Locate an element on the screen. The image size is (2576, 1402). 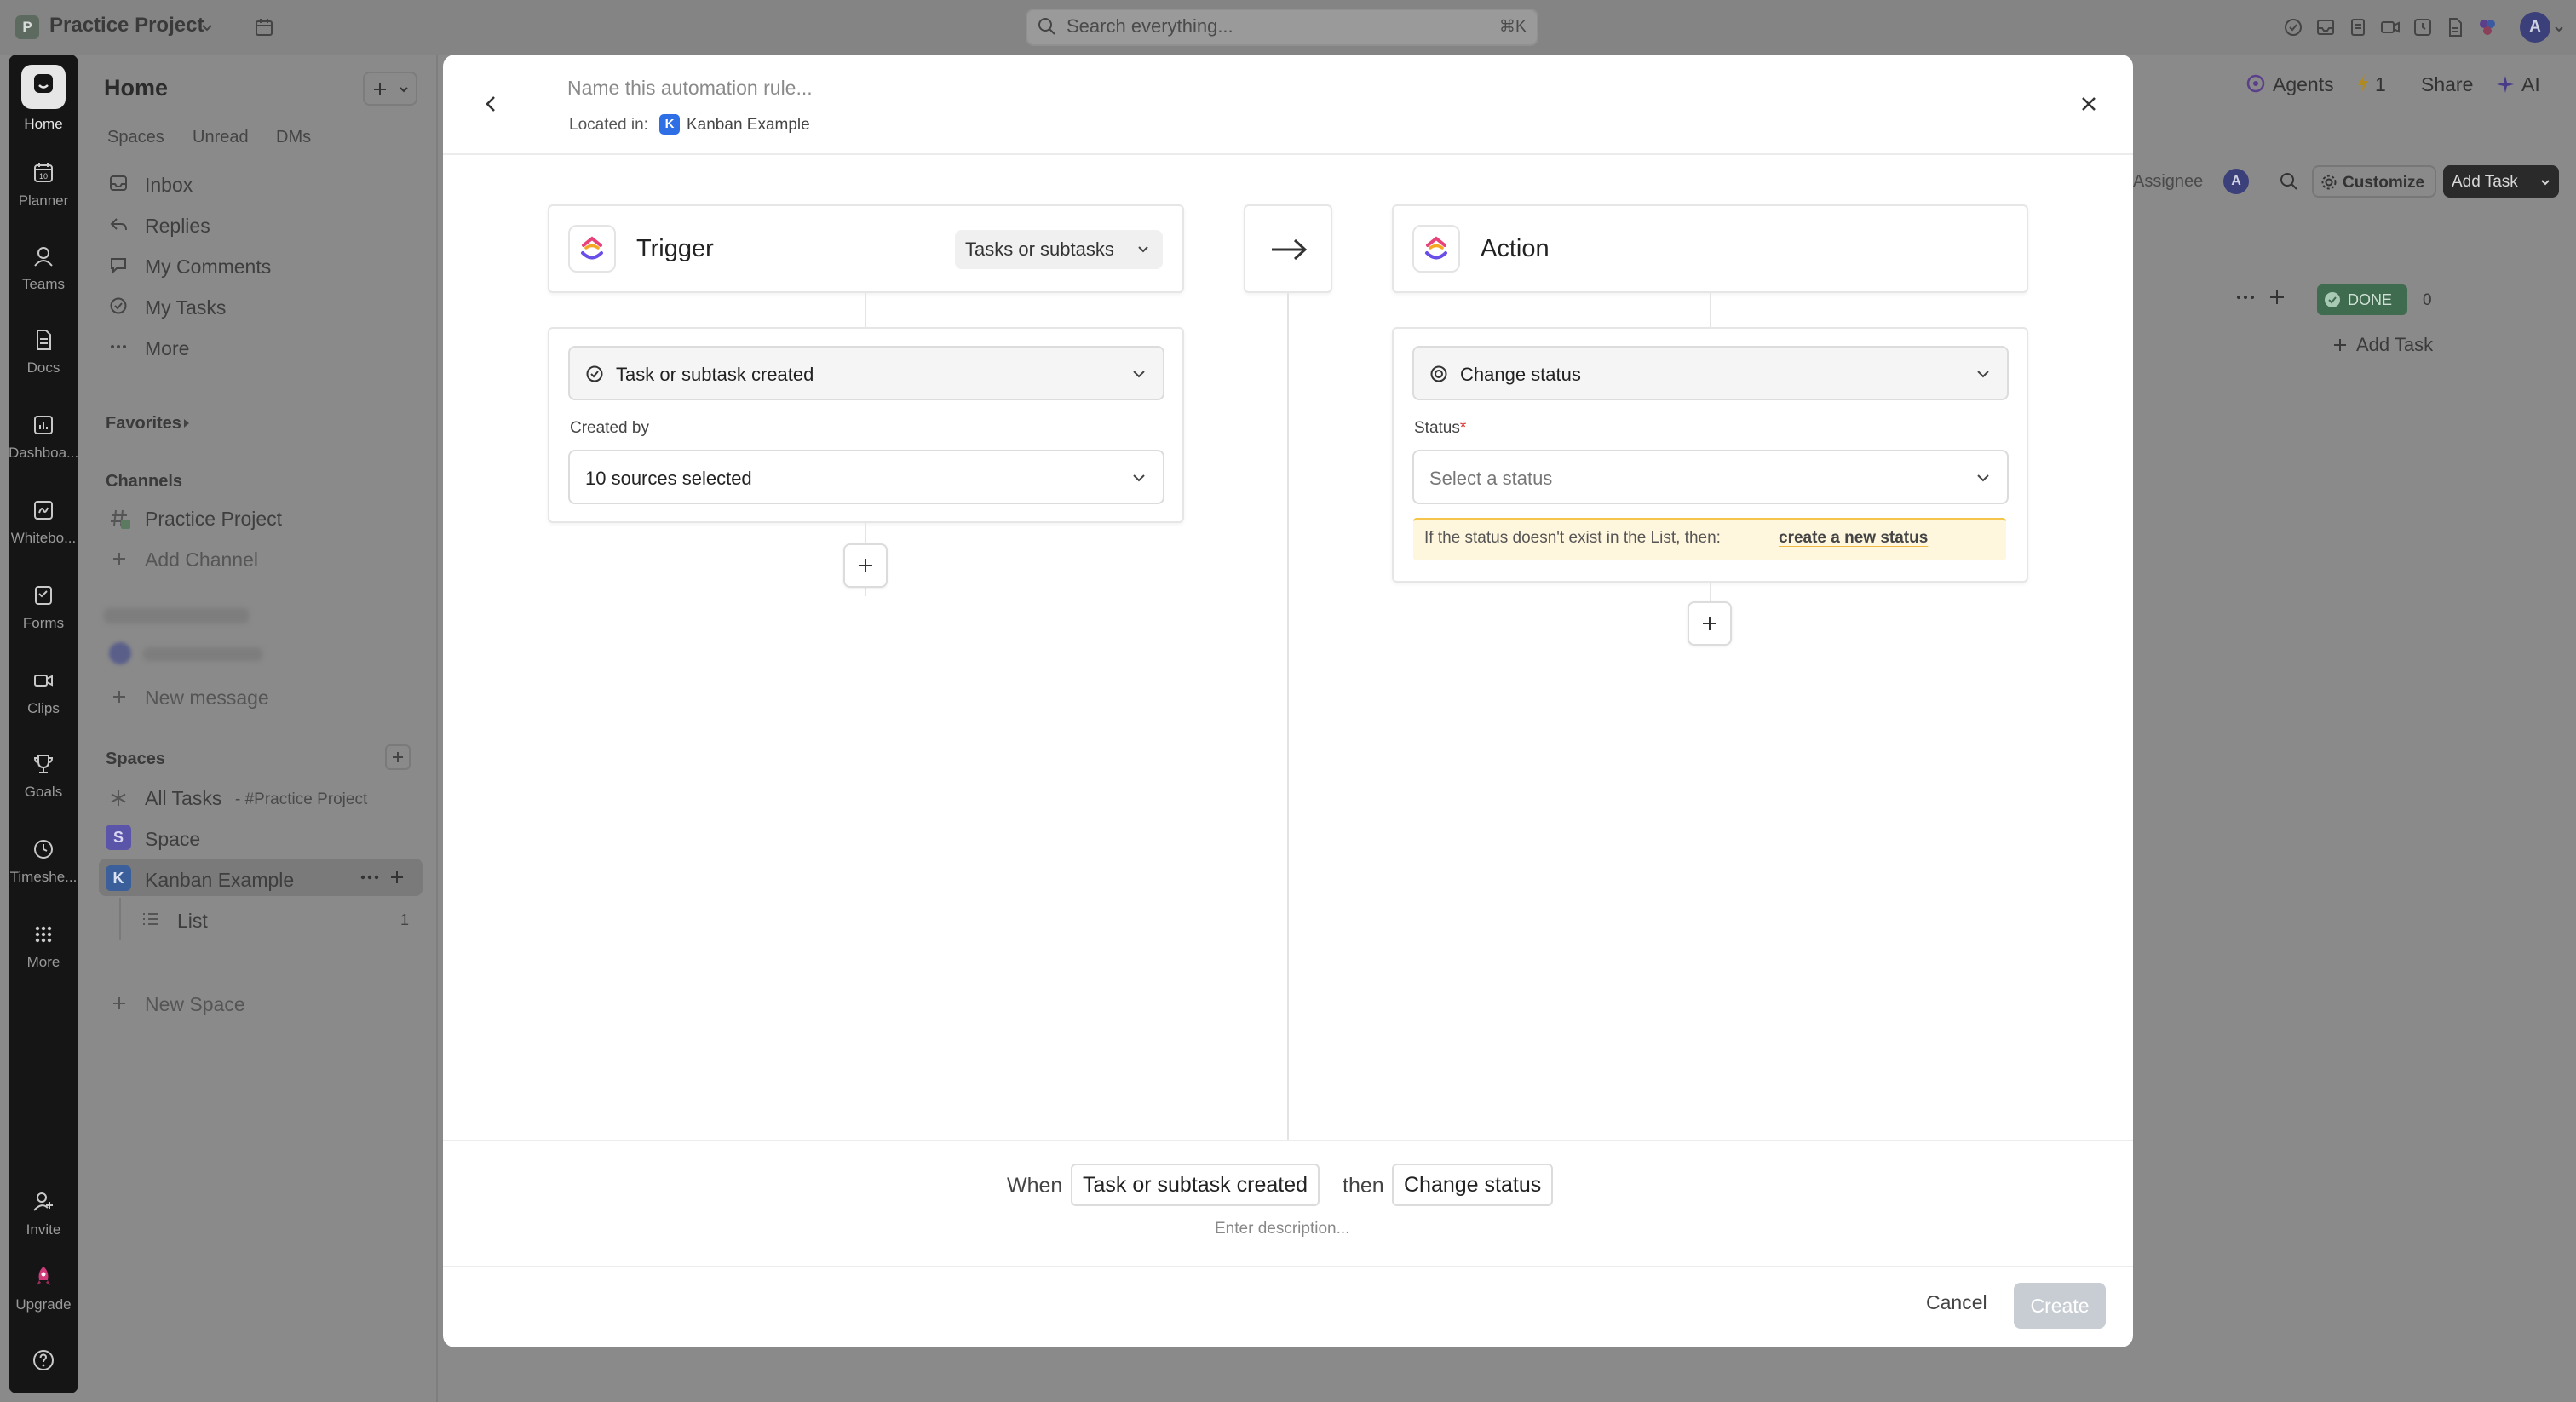
rail-item-goals: Goals is located at coordinates (43, 776).